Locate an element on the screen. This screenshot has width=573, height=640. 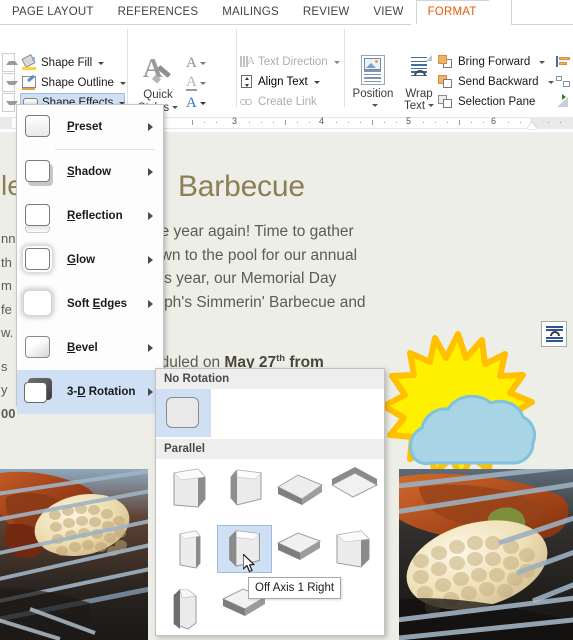
create-link-button: Create Link is located at coordinates (289, 102).